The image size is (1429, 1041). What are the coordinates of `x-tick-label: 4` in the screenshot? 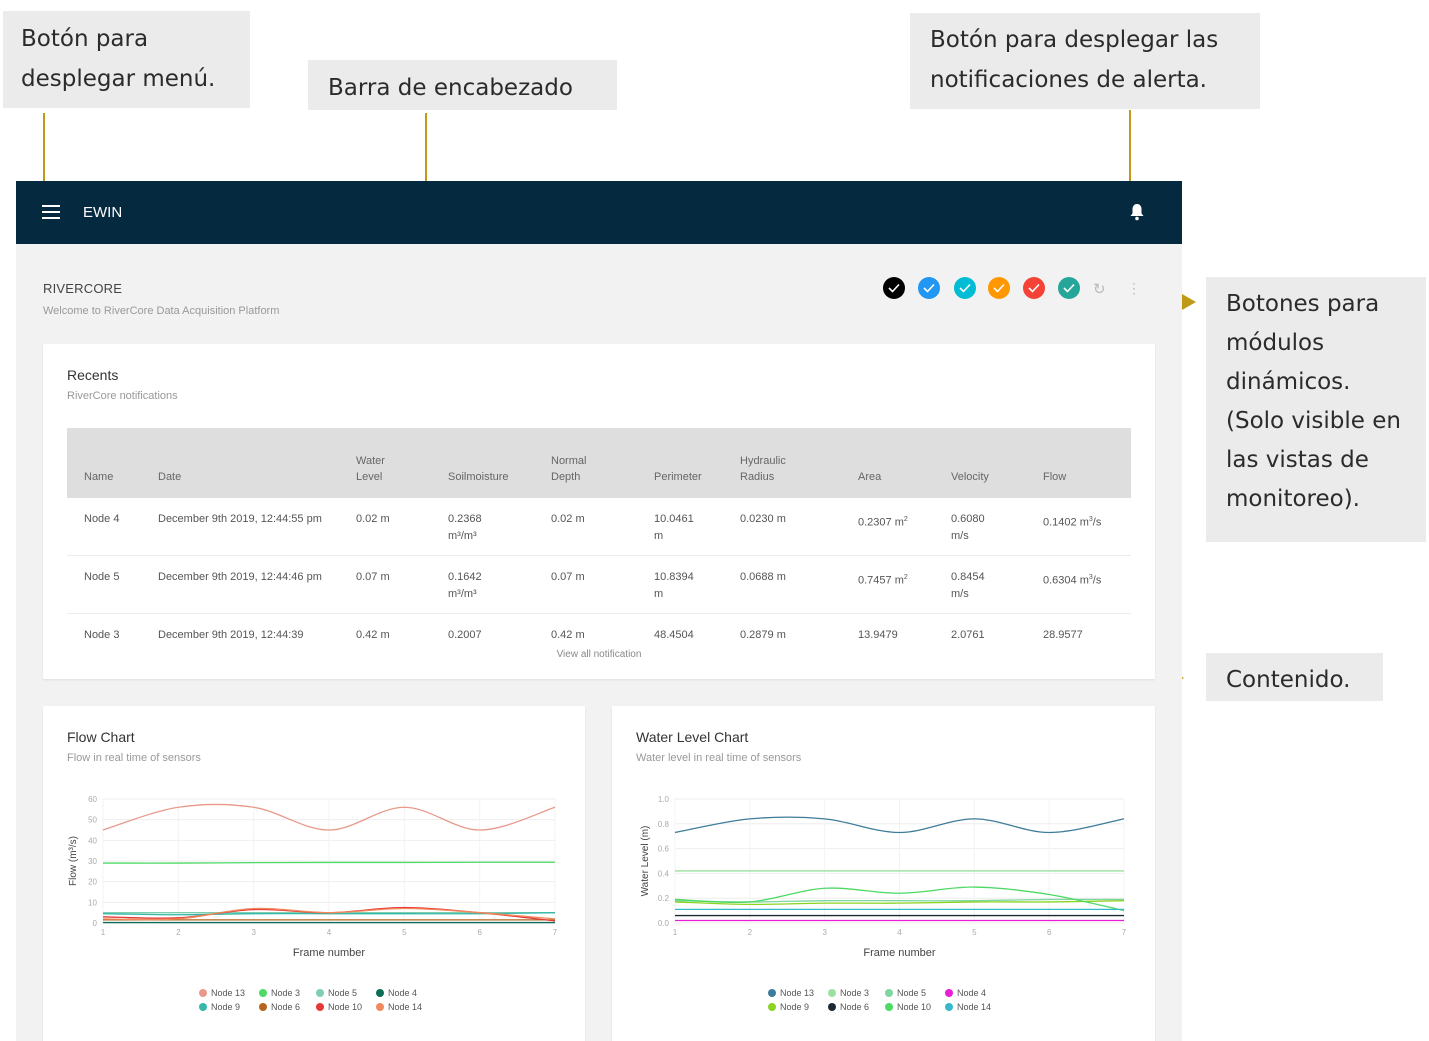 It's located at (329, 932).